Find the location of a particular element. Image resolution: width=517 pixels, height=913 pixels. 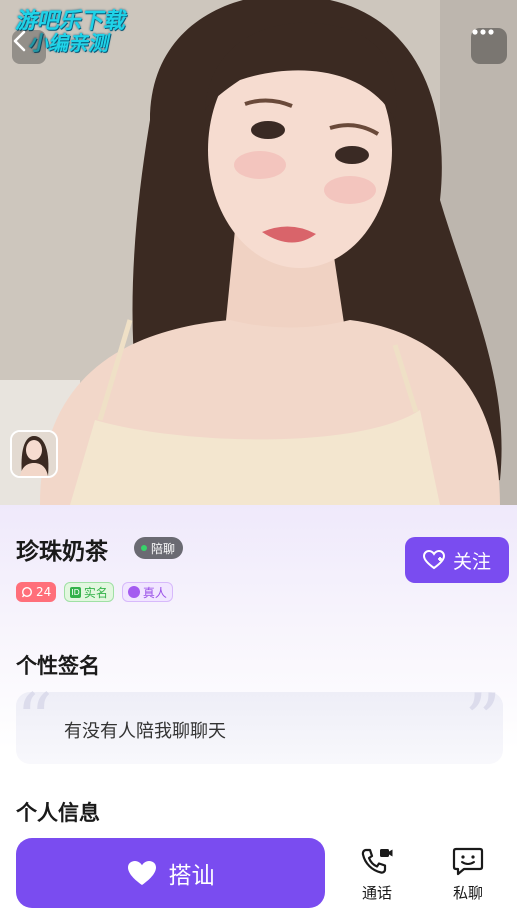

photo-thumbnail is located at coordinates (34, 454).